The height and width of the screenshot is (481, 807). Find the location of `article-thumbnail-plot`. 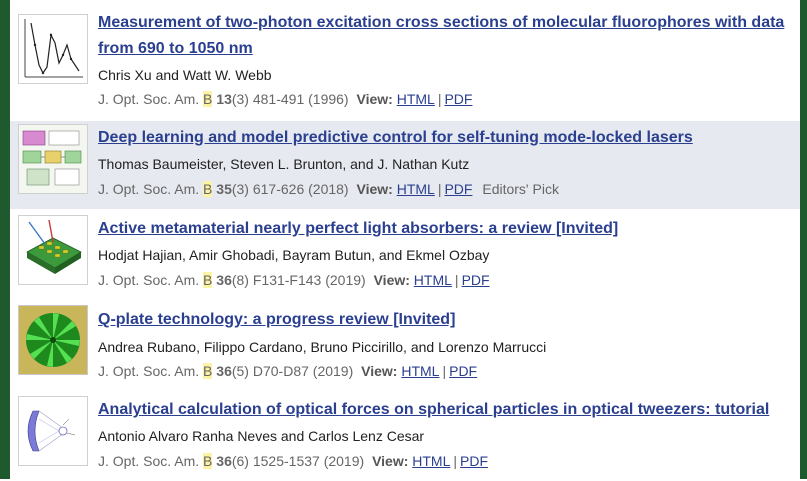

article-thumbnail-plot is located at coordinates (53, 49).